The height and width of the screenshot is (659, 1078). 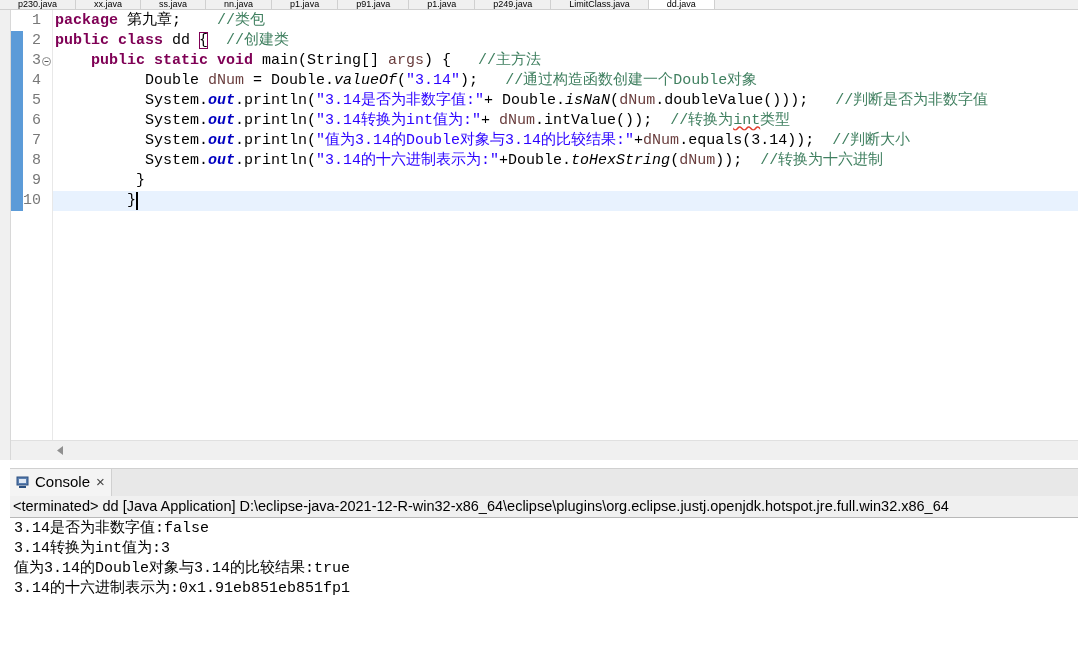 I want to click on code-line: package 第九章; //类包, so click(x=160, y=21).